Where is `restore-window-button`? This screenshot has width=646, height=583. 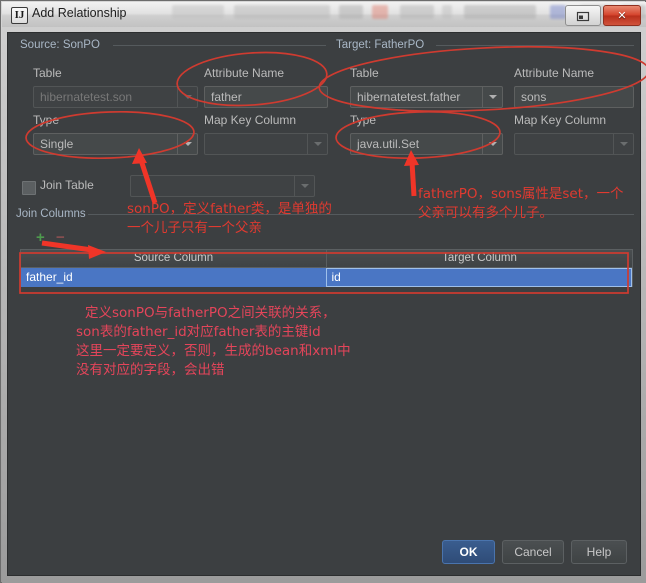 restore-window-button is located at coordinates (583, 15).